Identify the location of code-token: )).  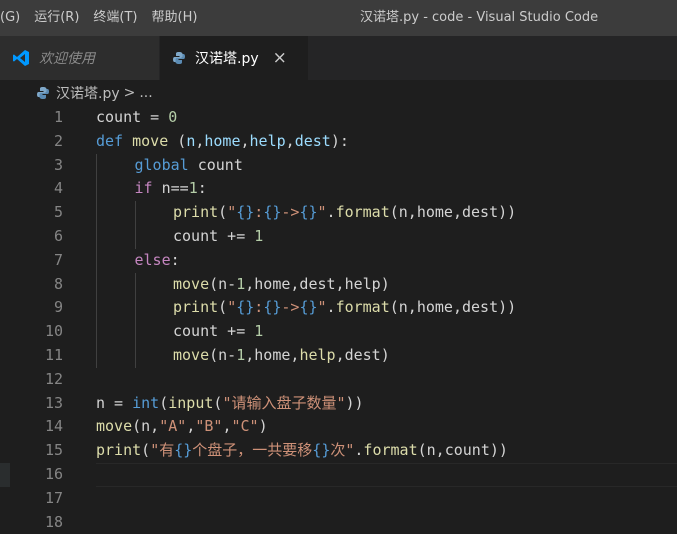
(354, 402).